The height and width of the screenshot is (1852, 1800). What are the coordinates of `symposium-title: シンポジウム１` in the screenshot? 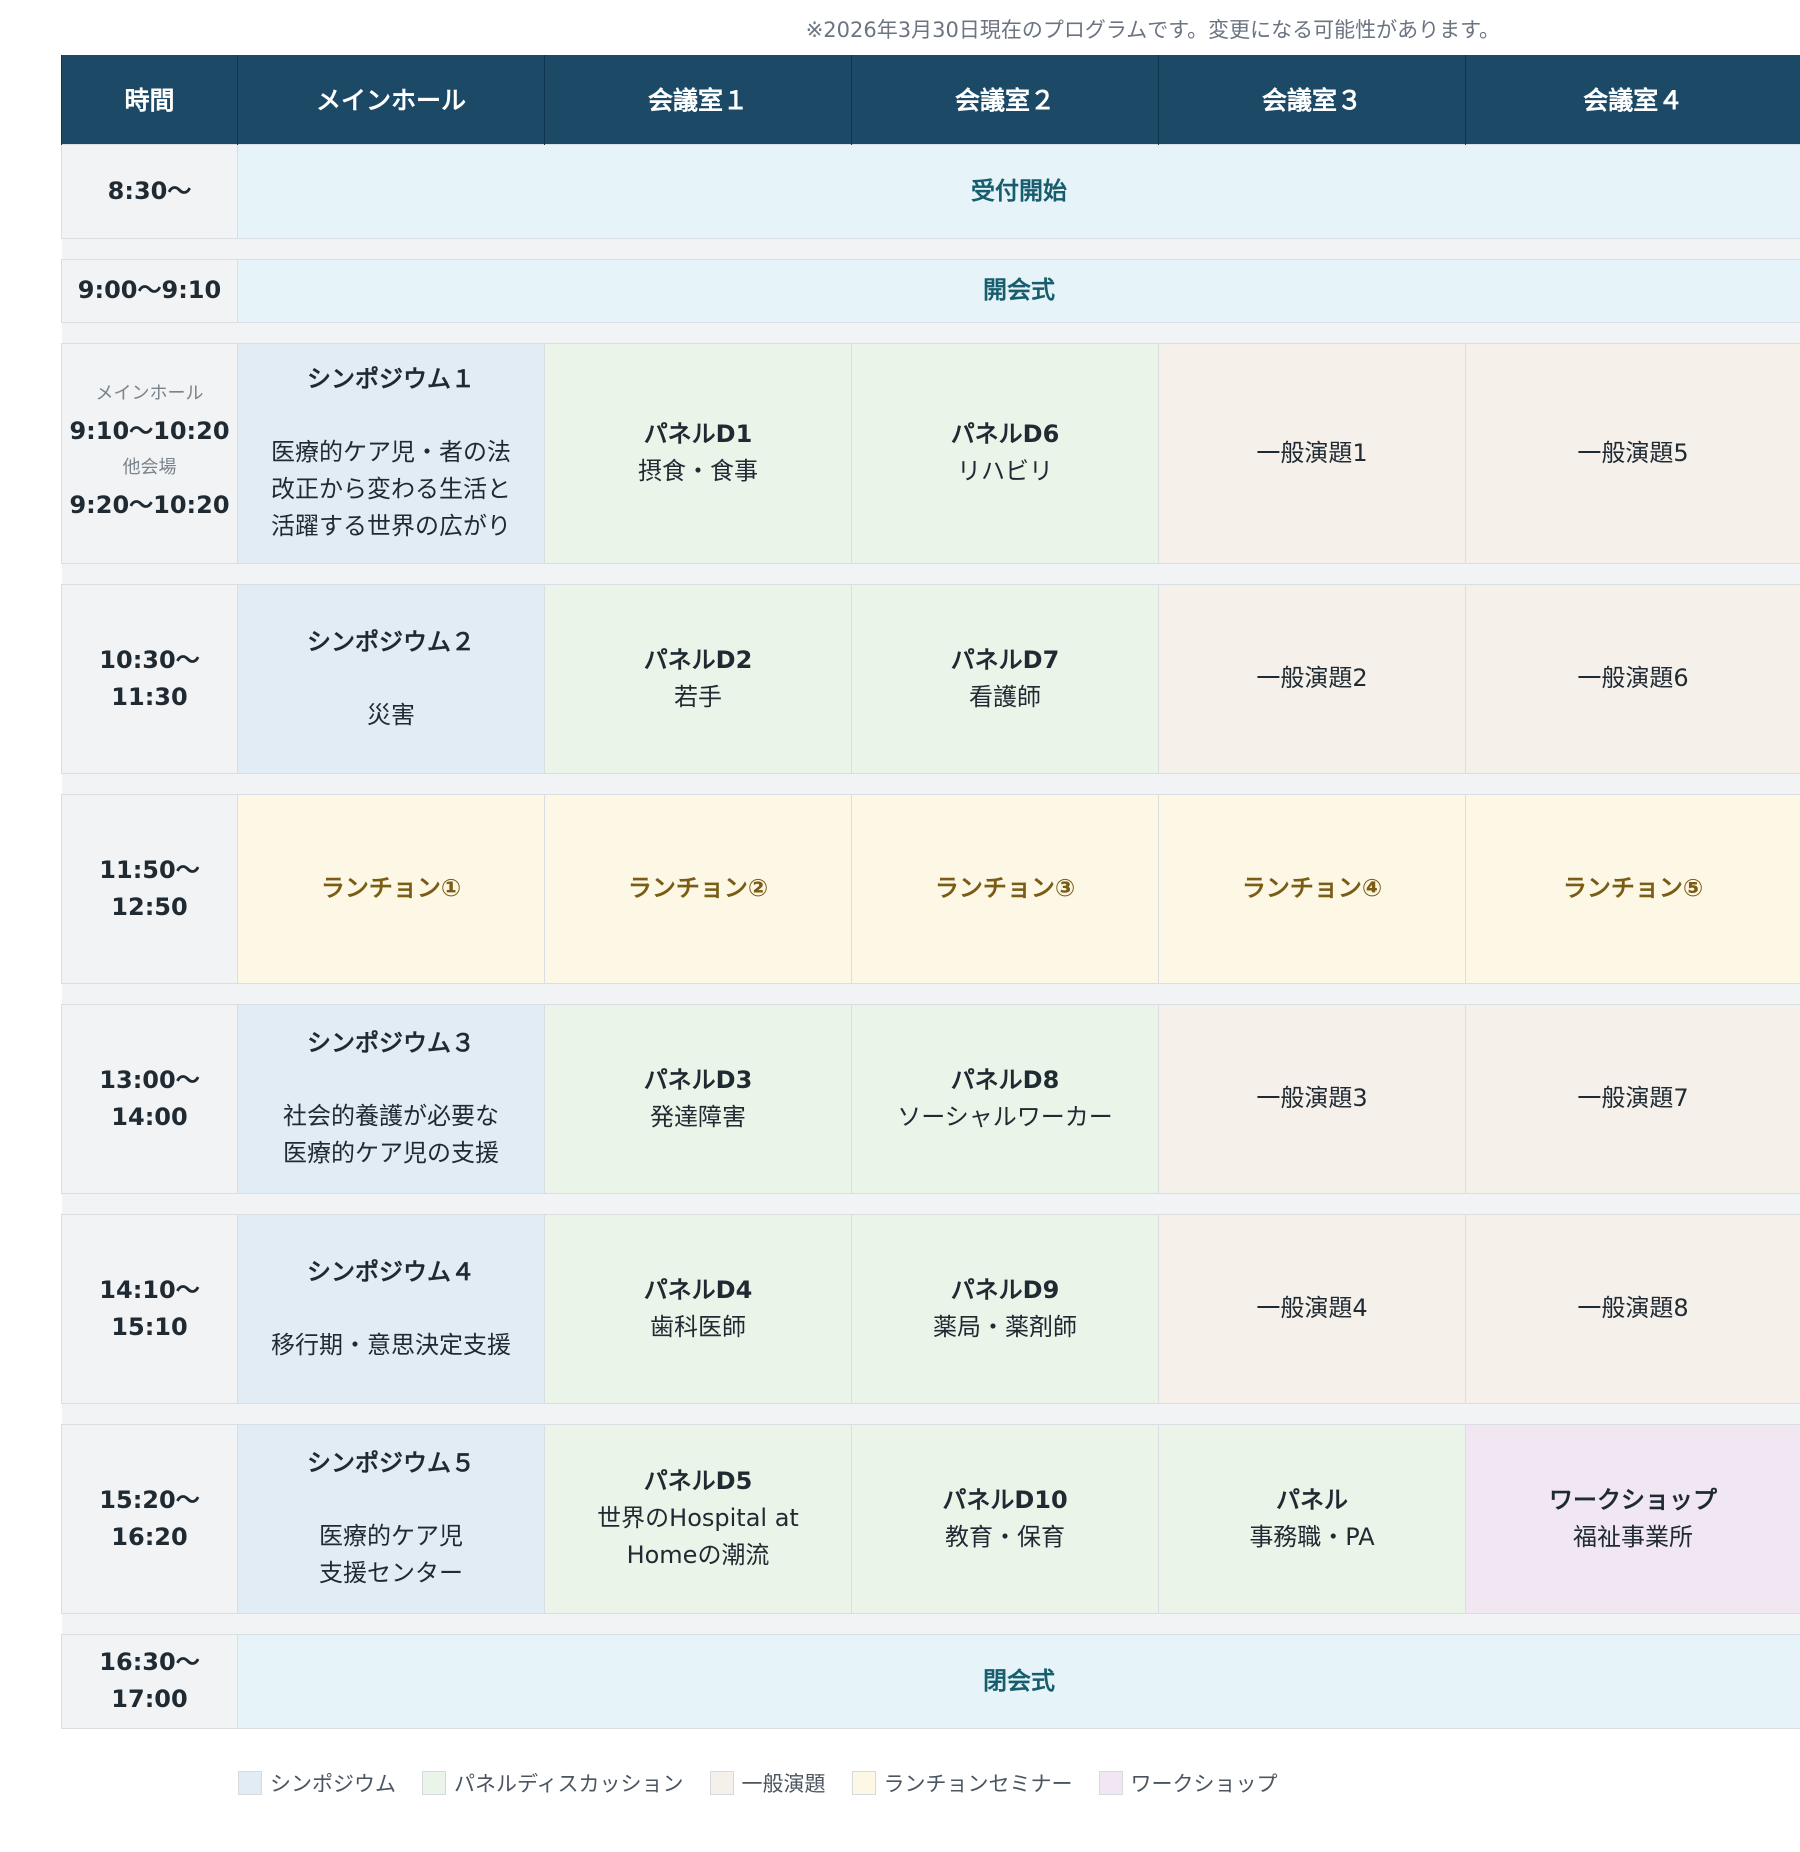 It's located at (391, 379).